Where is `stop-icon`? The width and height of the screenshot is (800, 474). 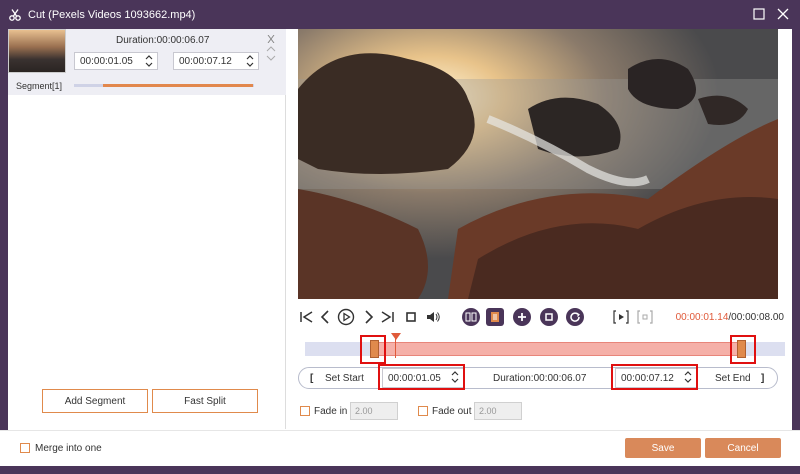
stop-icon is located at coordinates (411, 317).